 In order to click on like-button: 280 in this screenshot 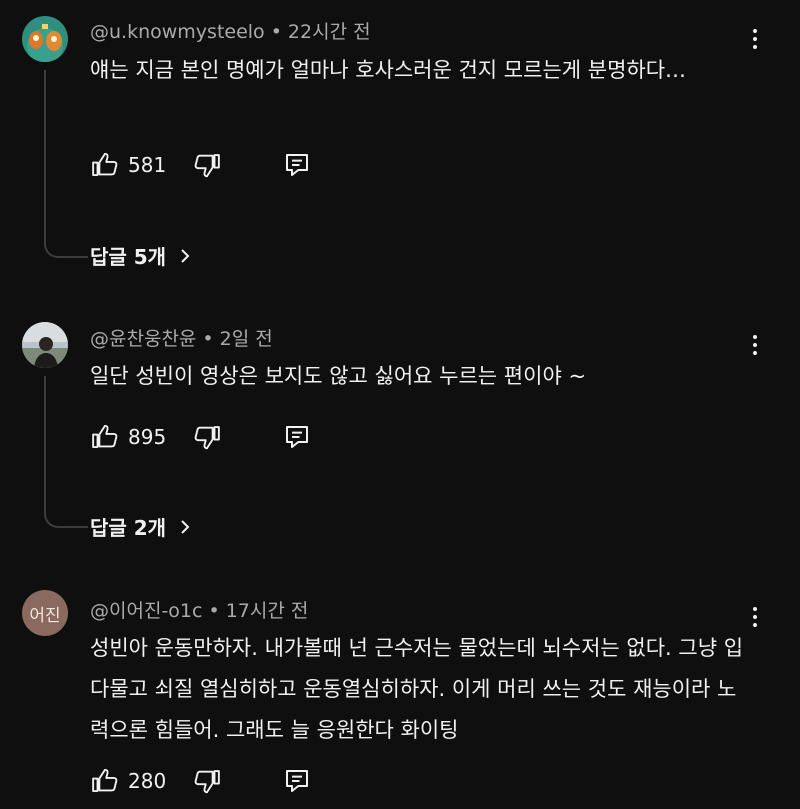, I will do `click(128, 781)`.